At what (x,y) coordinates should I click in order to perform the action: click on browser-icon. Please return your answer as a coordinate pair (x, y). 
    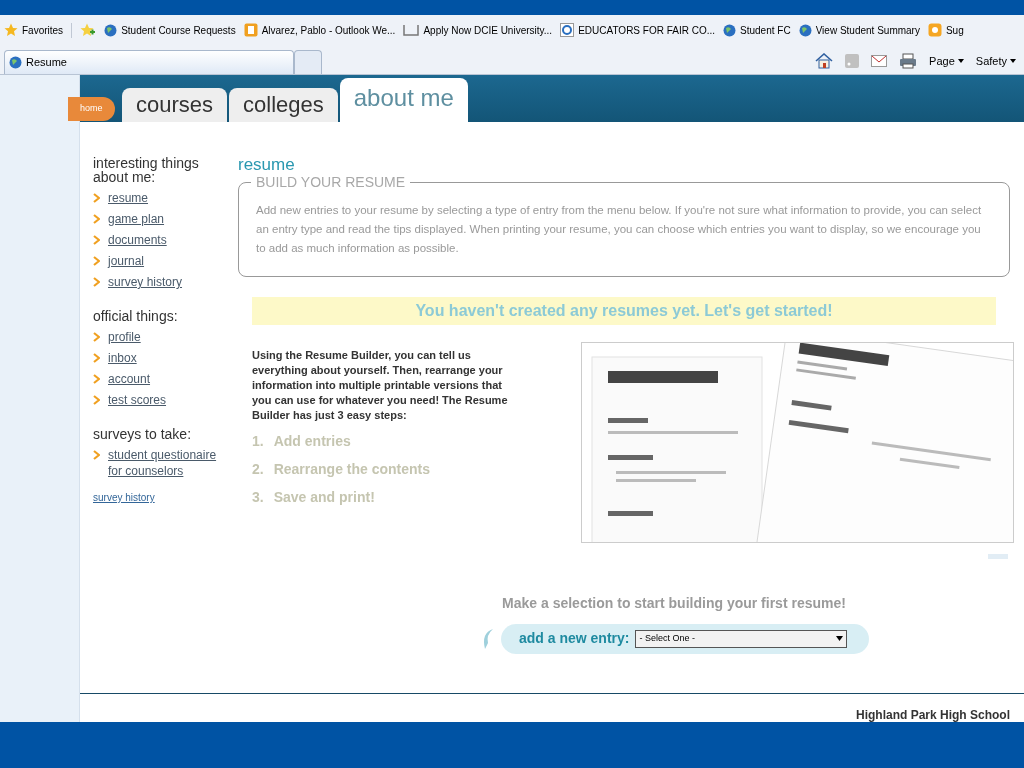
    Looking at the image, I should click on (567, 30).